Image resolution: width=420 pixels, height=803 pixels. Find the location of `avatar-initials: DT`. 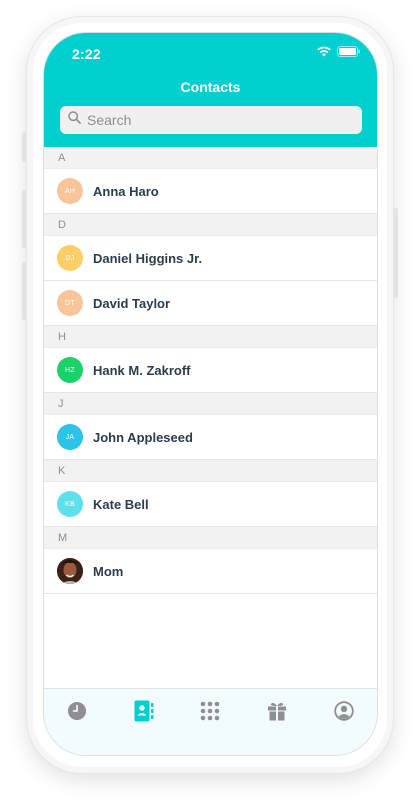

avatar-initials: DT is located at coordinates (70, 303).